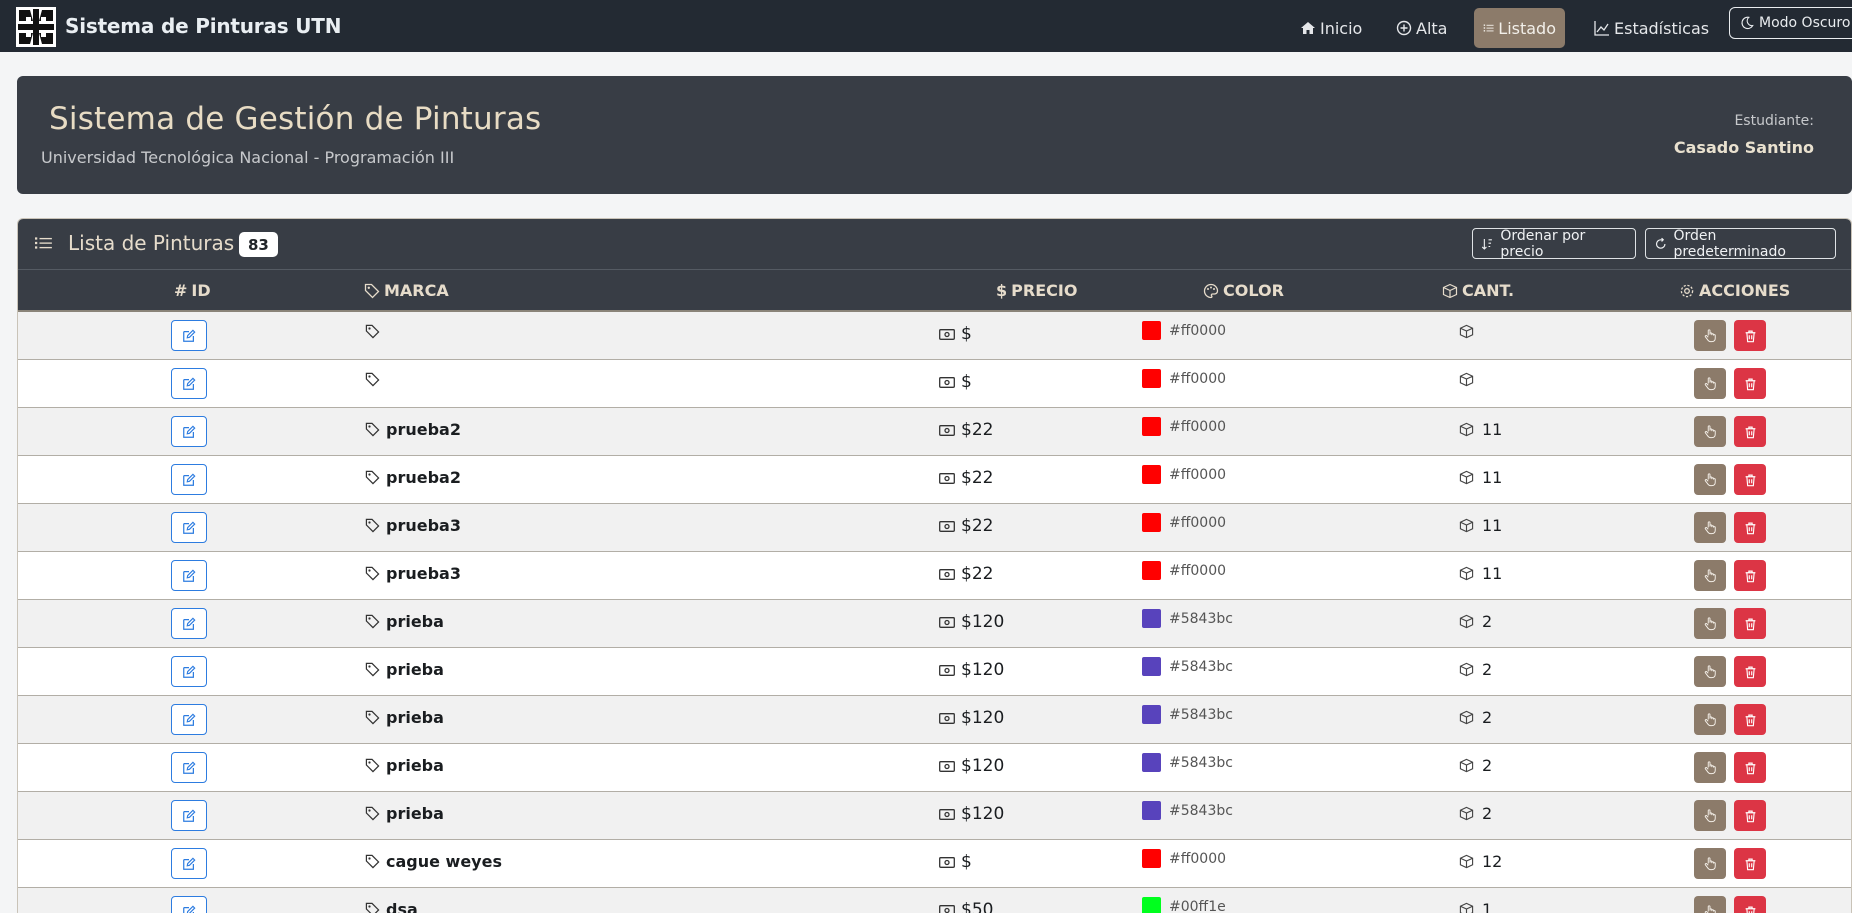 This screenshot has height=913, width=1852. Describe the element at coordinates (203, 26) in the screenshot. I see `brand-title: Sistema de Pinturas UTN` at that location.